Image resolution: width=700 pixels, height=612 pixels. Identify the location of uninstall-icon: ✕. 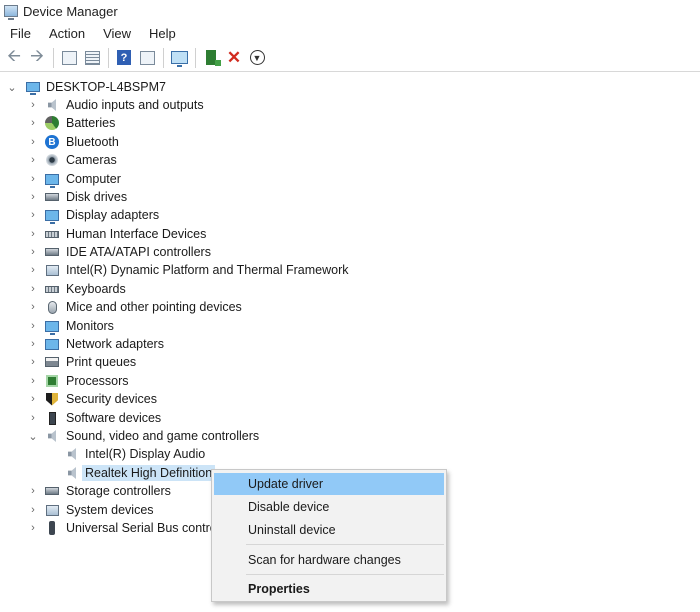
(234, 58).